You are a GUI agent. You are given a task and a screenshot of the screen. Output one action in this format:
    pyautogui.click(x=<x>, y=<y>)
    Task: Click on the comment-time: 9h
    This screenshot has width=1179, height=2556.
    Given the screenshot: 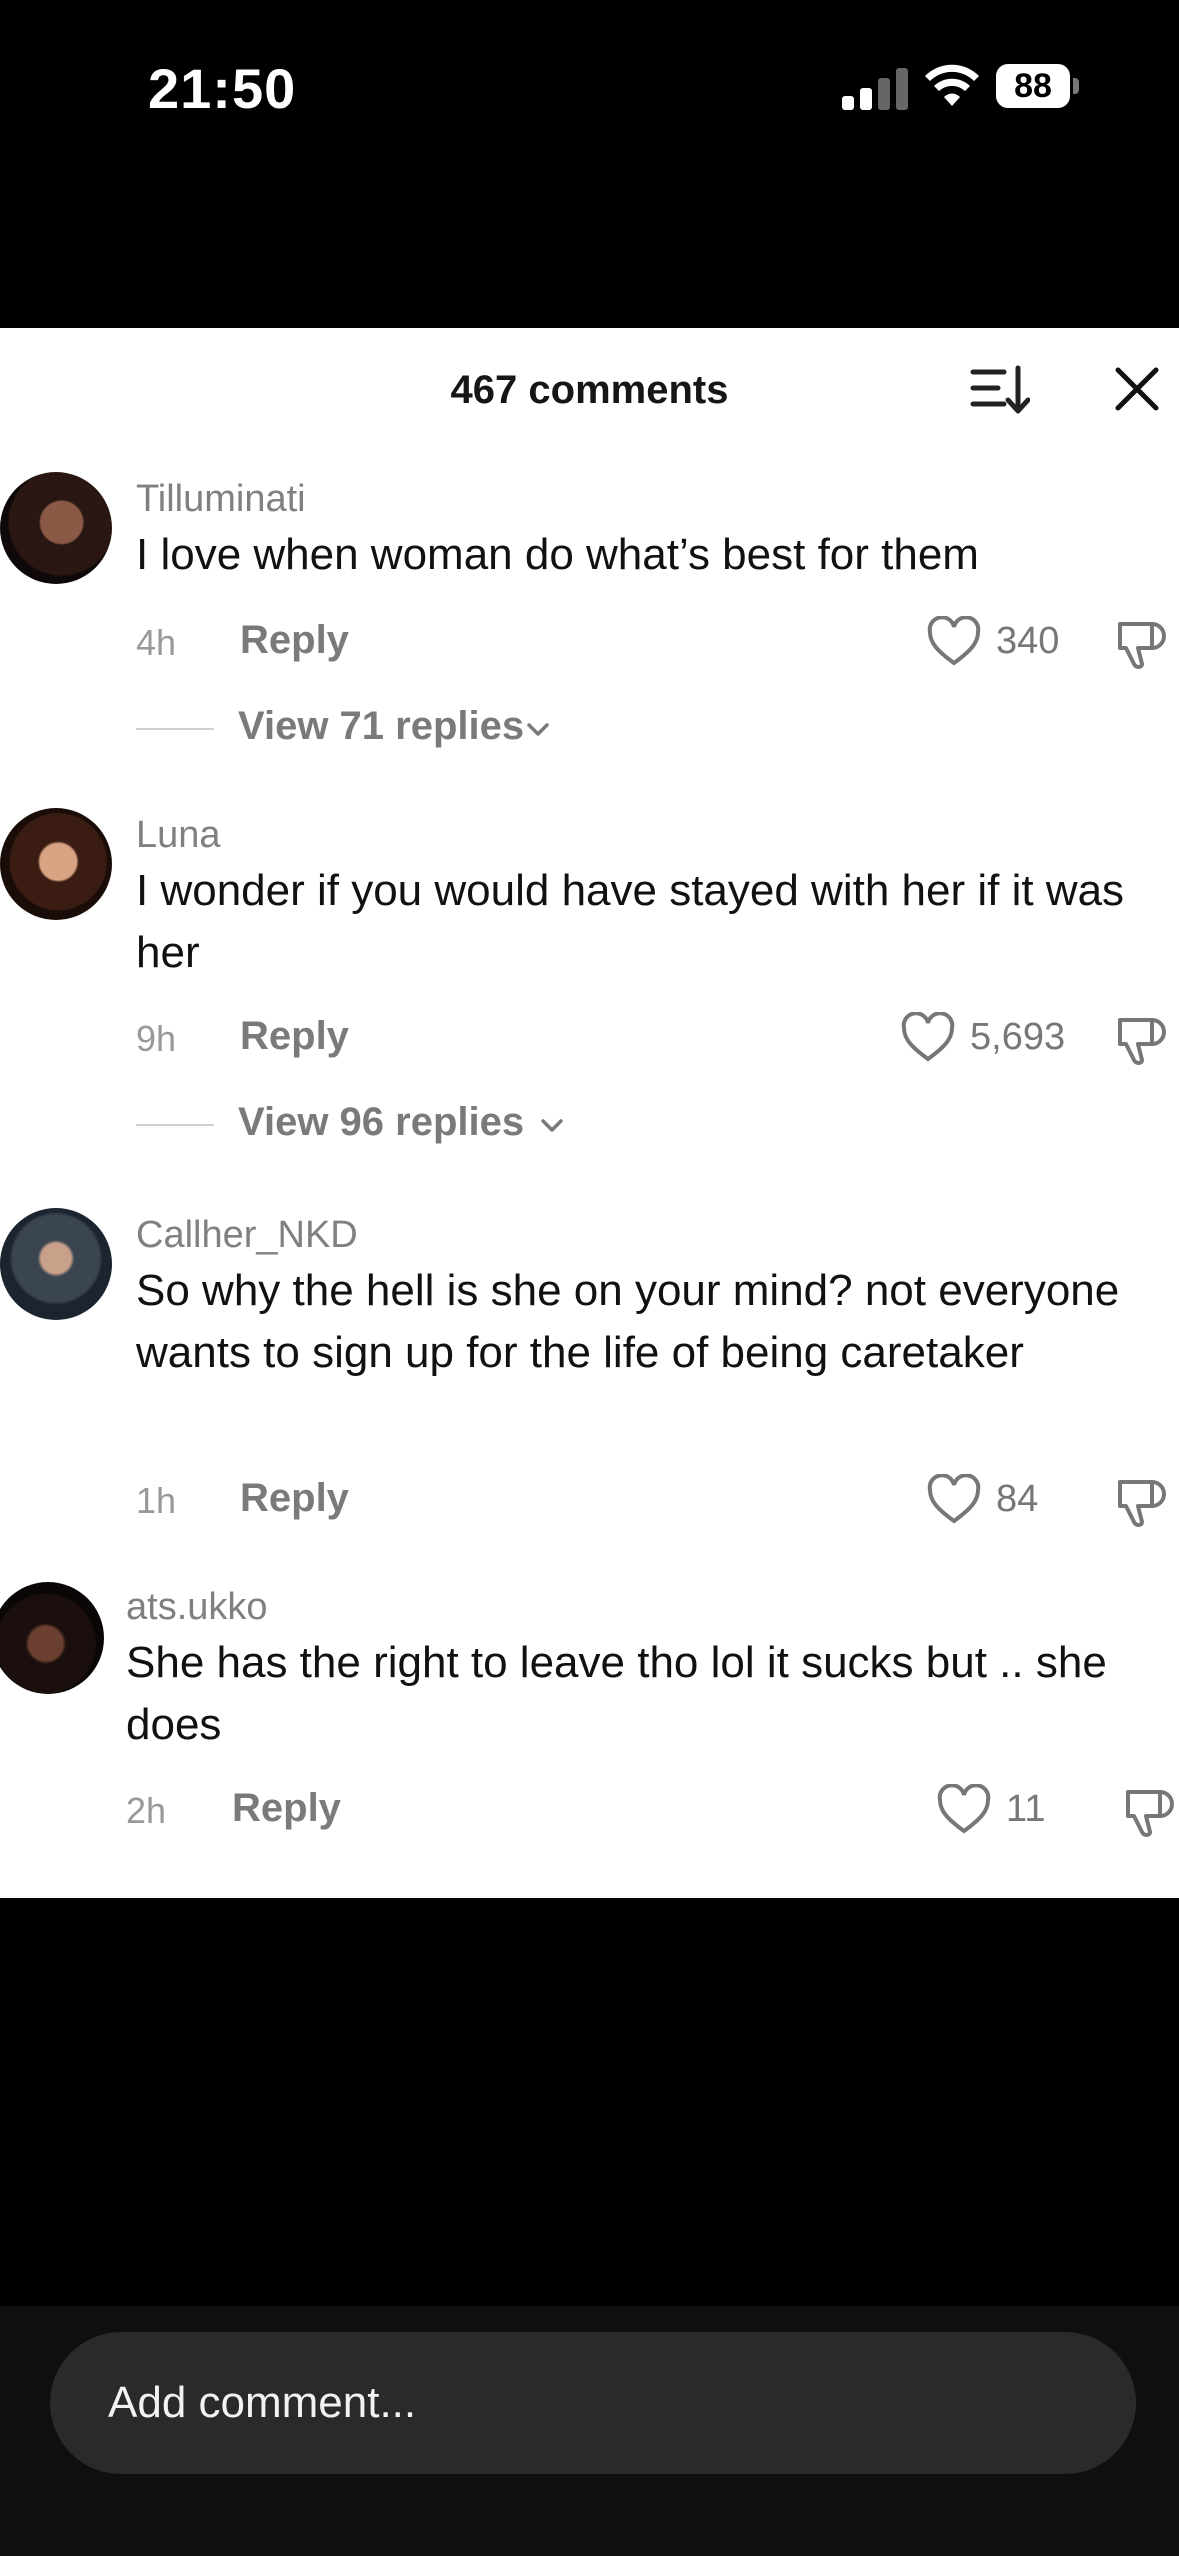 What is the action you would take?
    pyautogui.click(x=156, y=1038)
    